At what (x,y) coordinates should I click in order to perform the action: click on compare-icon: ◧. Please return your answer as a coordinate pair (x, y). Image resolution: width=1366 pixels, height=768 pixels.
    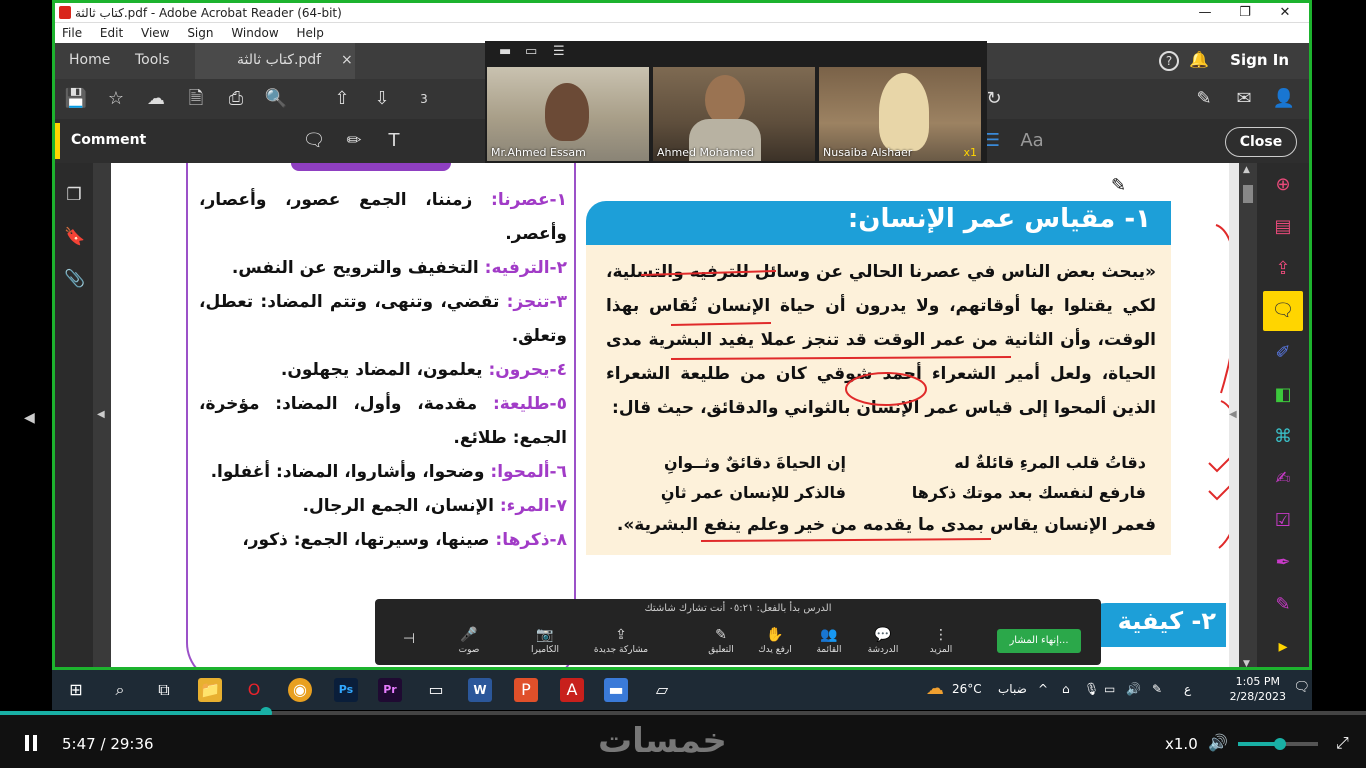
    Looking at the image, I should click on (1283, 395).